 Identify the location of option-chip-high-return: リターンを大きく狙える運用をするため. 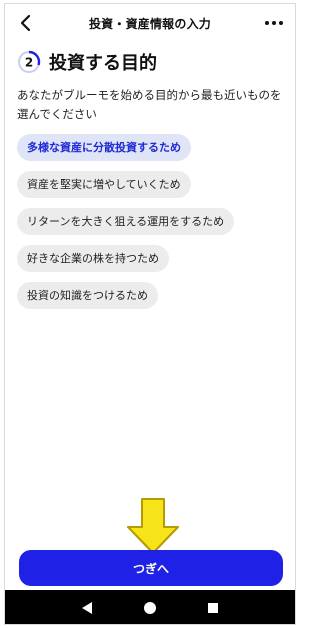
(126, 221).